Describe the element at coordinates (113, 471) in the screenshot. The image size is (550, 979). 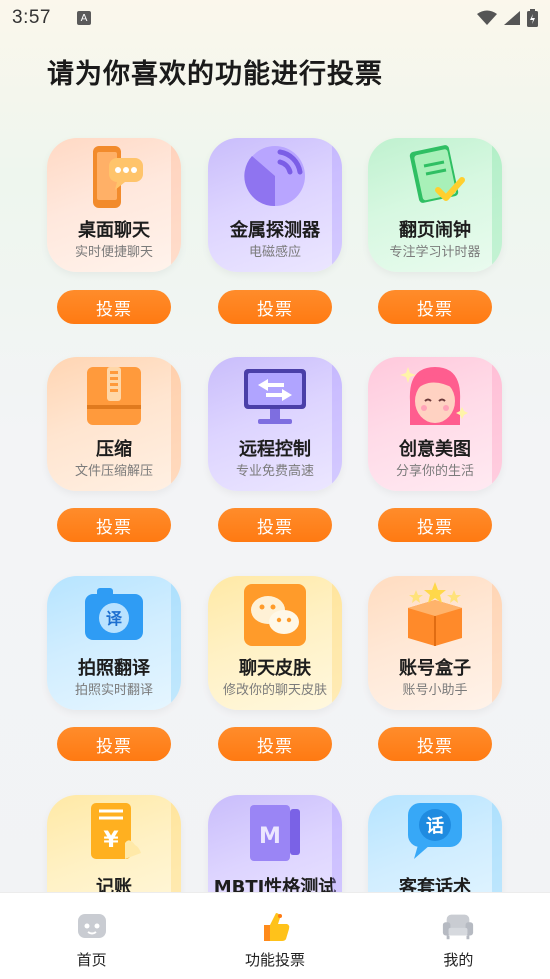
I see `feature-subtitle: 文件压缩解压` at that location.